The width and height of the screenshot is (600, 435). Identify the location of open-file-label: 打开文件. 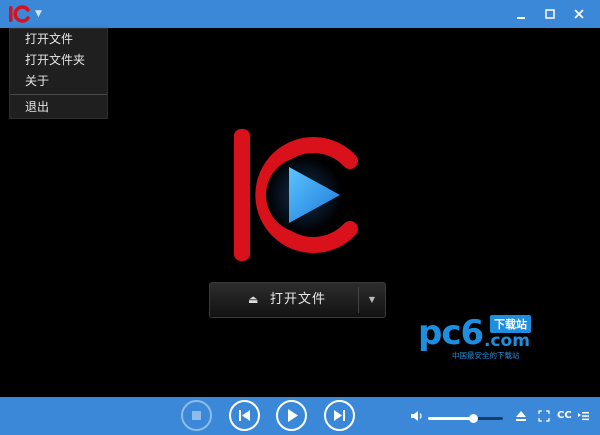
(298, 299).